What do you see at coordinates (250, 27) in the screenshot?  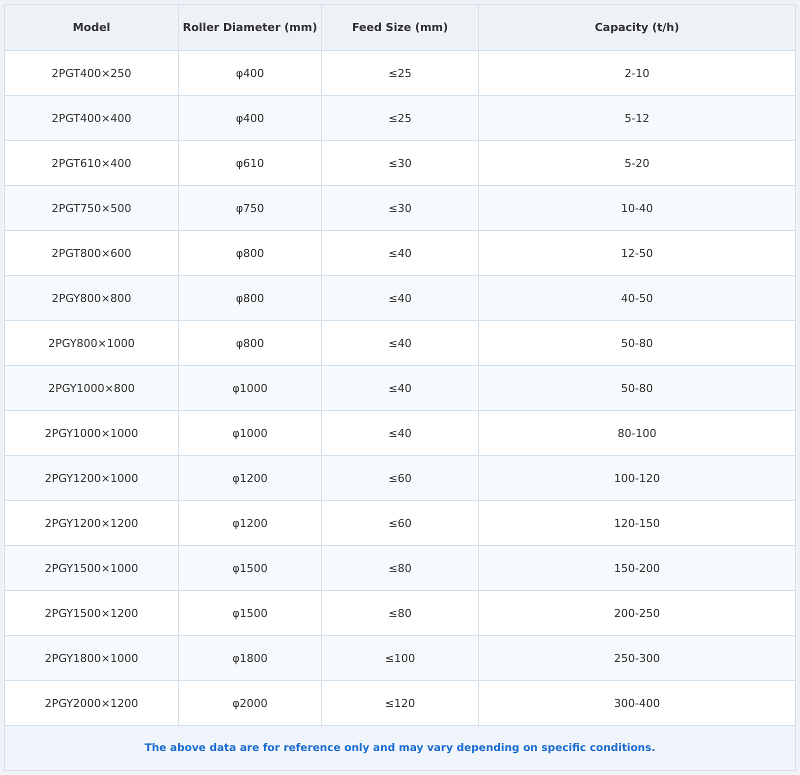 I see `column-header: Roller Diameter (mm)` at bounding box center [250, 27].